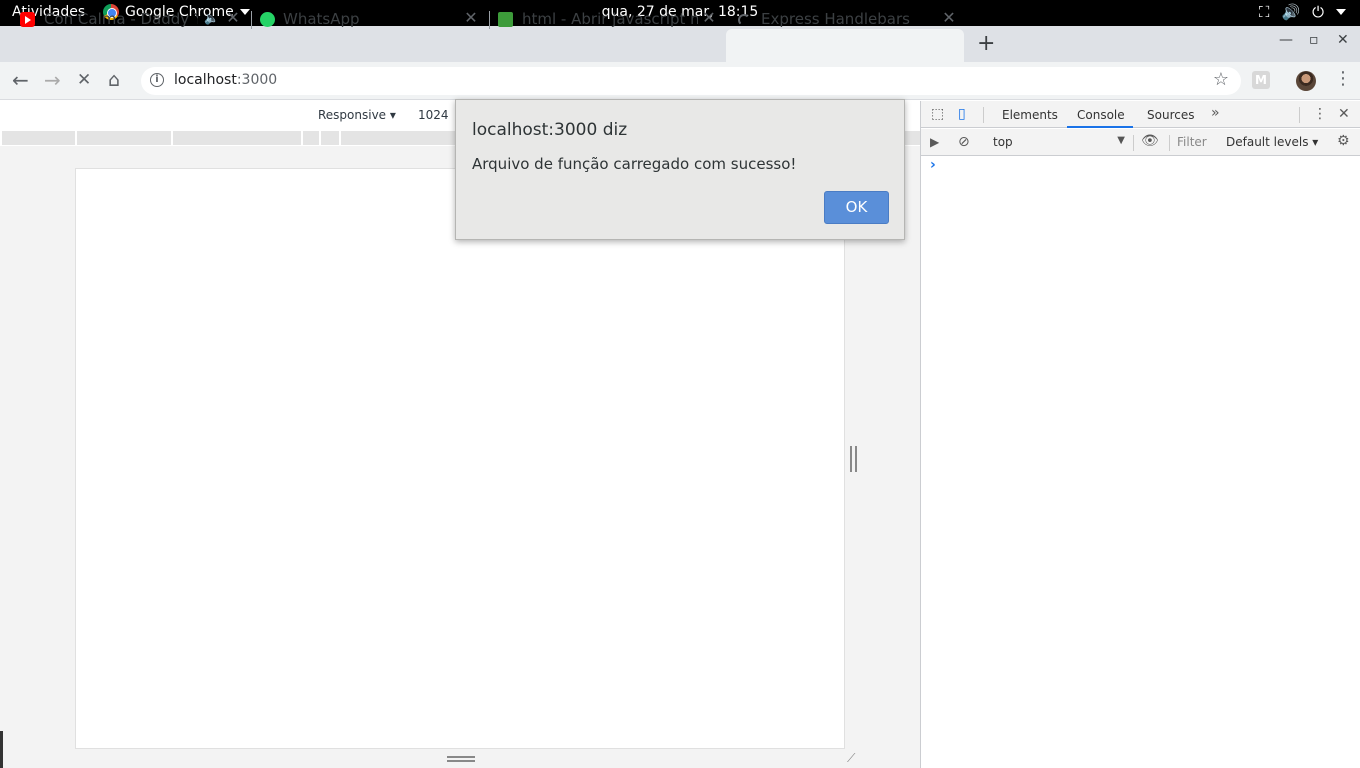 This screenshot has width=1360, height=768. I want to click on context-select: top ▼, so click(1059, 142).